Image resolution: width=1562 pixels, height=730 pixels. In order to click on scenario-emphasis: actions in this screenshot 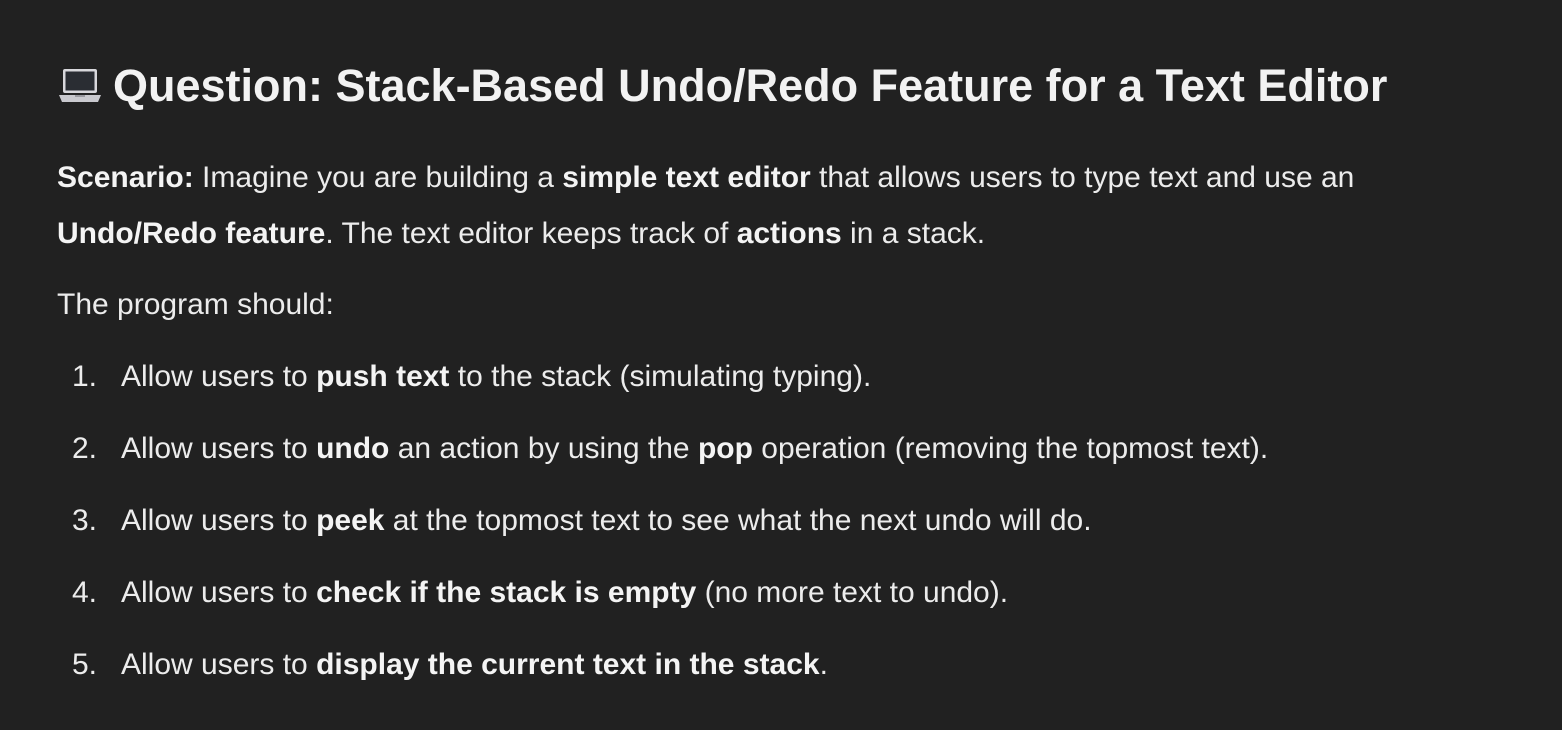, I will do `click(789, 233)`.